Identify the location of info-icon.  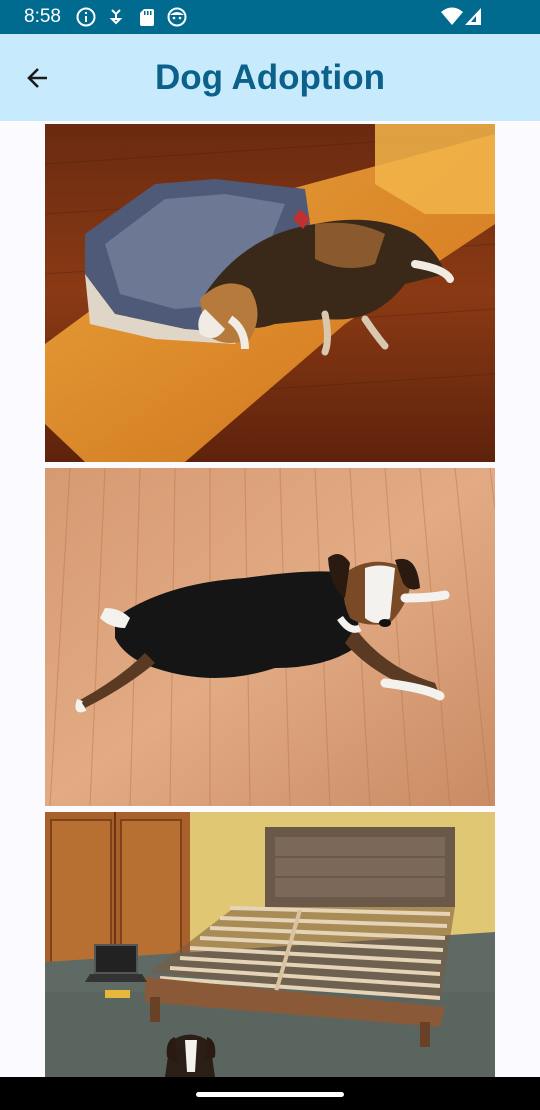
(86, 17).